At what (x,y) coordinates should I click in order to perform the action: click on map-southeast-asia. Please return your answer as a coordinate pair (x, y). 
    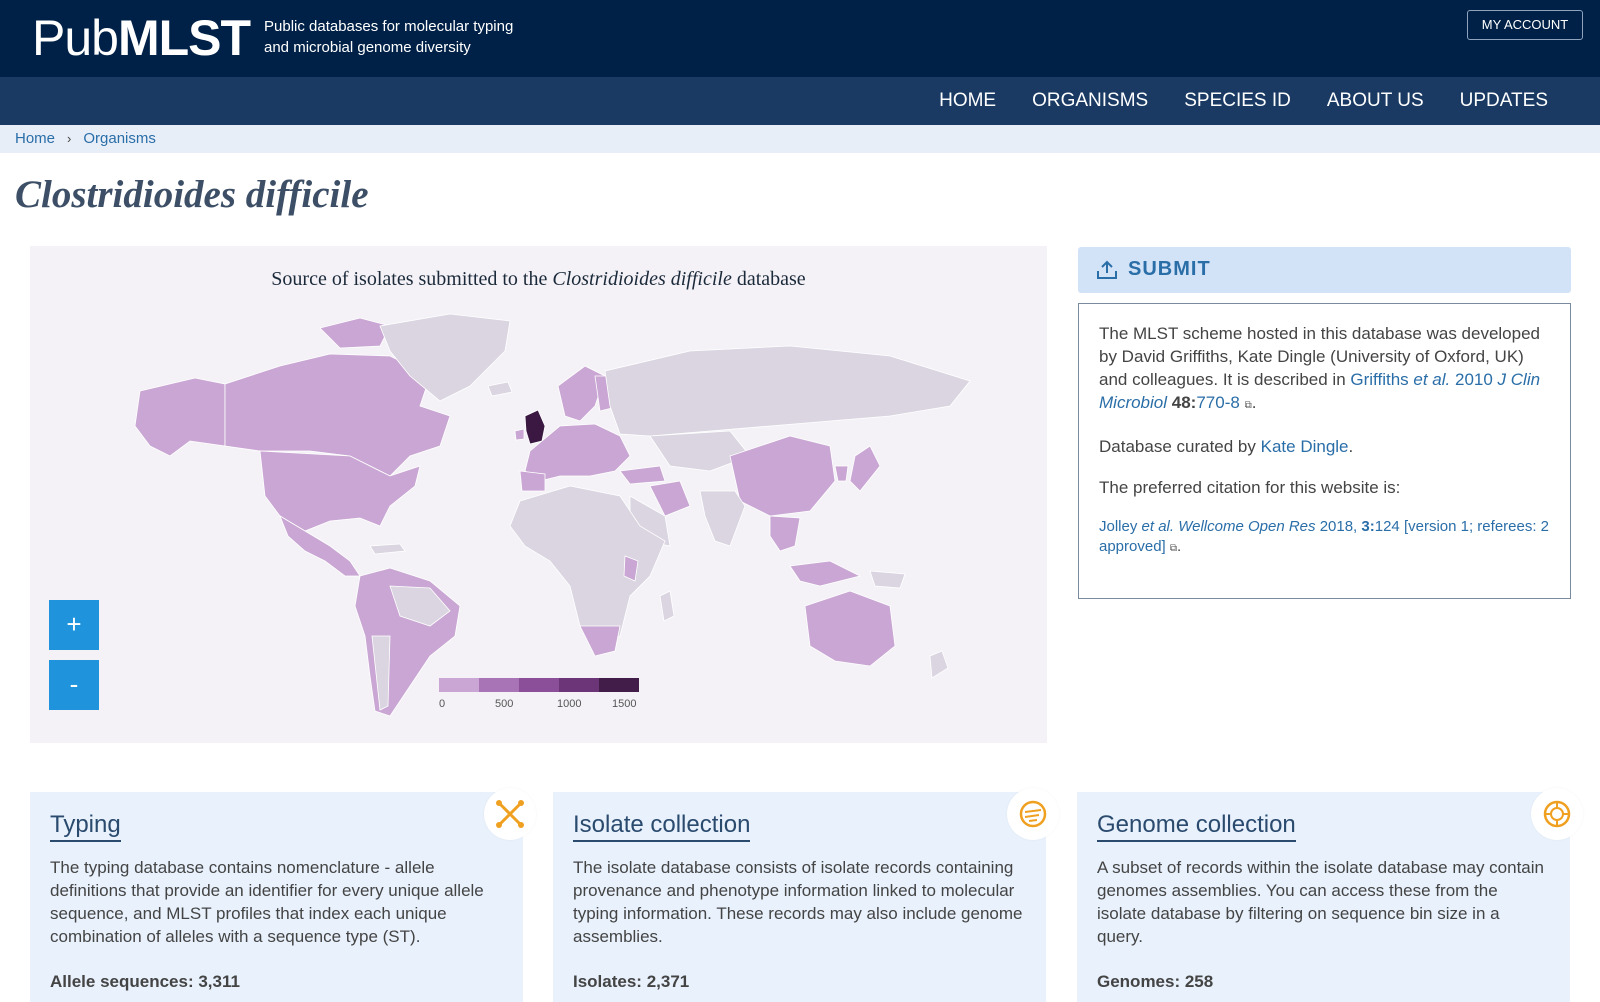
    Looking at the image, I should click on (785, 533).